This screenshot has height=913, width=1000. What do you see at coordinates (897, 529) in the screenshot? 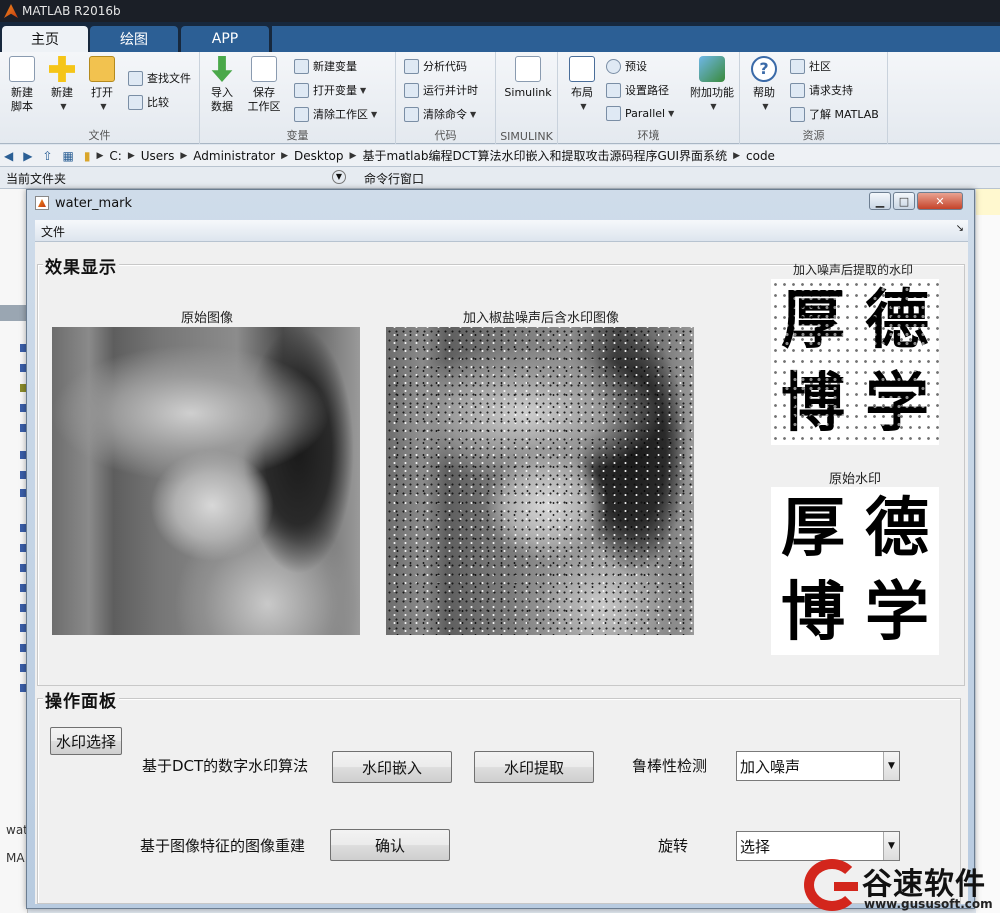
I see `watermark-char: 德` at bounding box center [897, 529].